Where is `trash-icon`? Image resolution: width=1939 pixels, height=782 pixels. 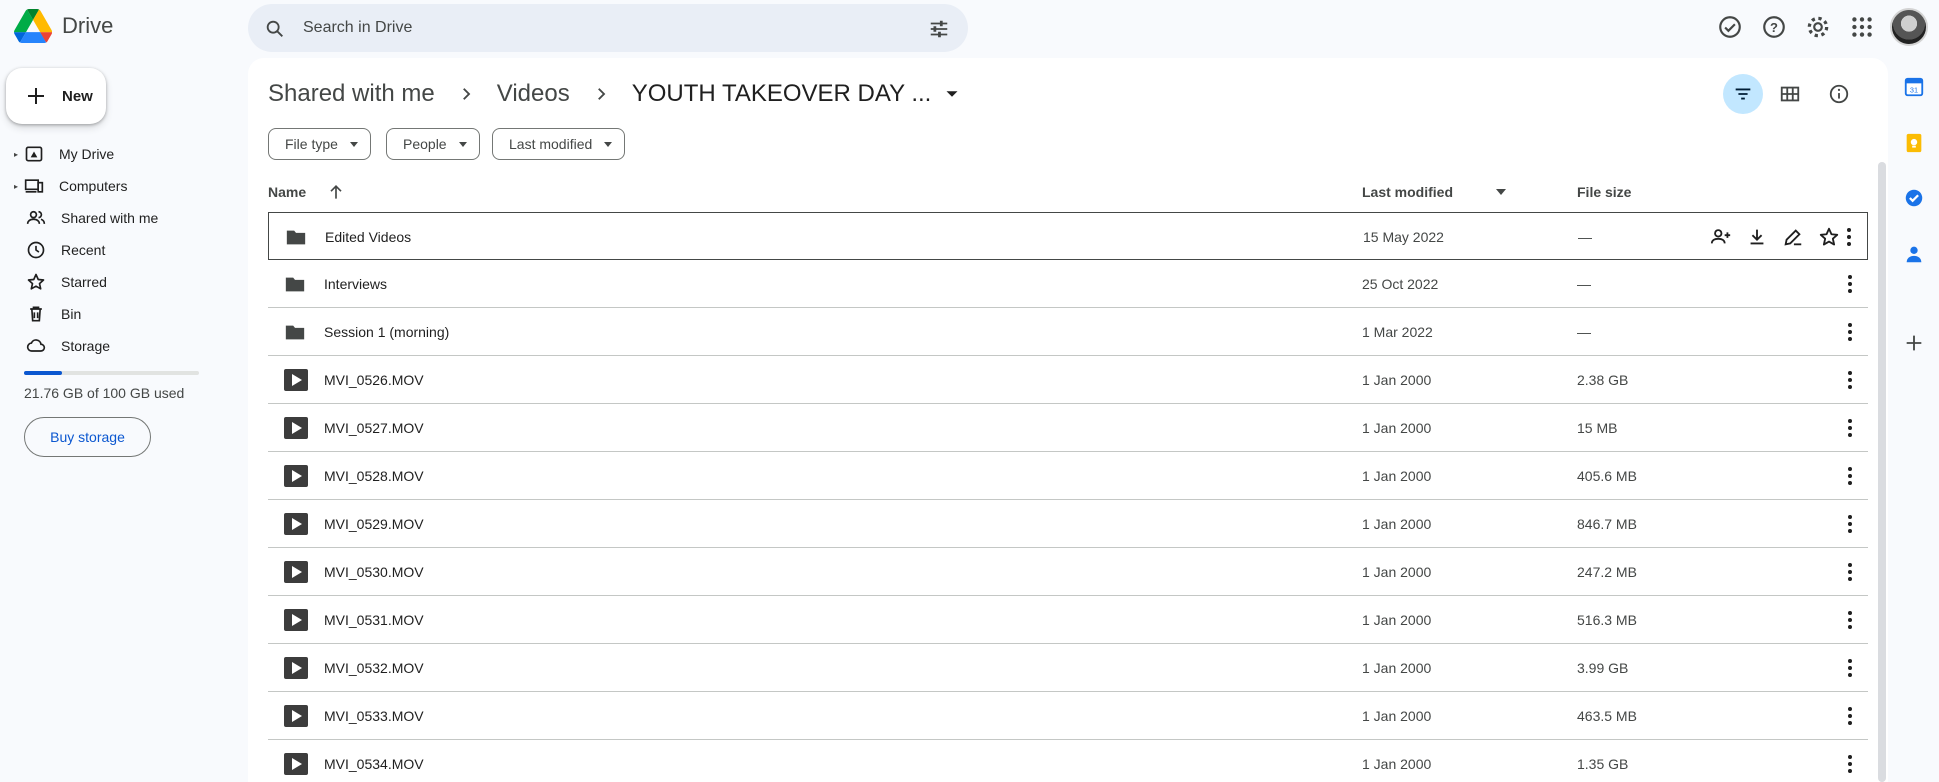 trash-icon is located at coordinates (36, 314).